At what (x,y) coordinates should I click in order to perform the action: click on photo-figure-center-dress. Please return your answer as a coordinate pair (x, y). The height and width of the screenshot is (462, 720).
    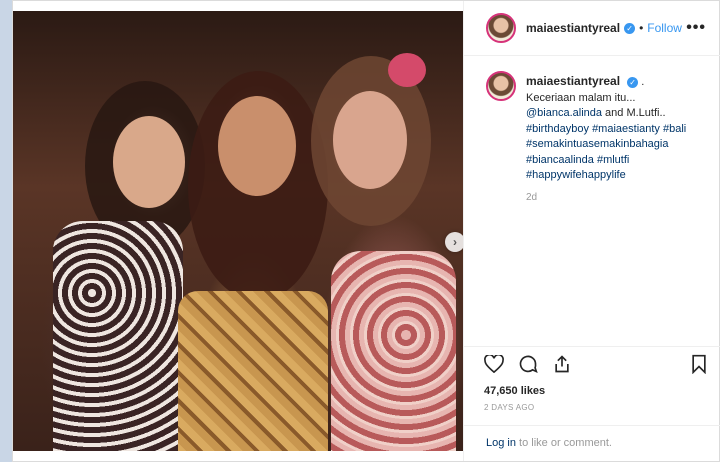
    Looking at the image, I should click on (253, 371).